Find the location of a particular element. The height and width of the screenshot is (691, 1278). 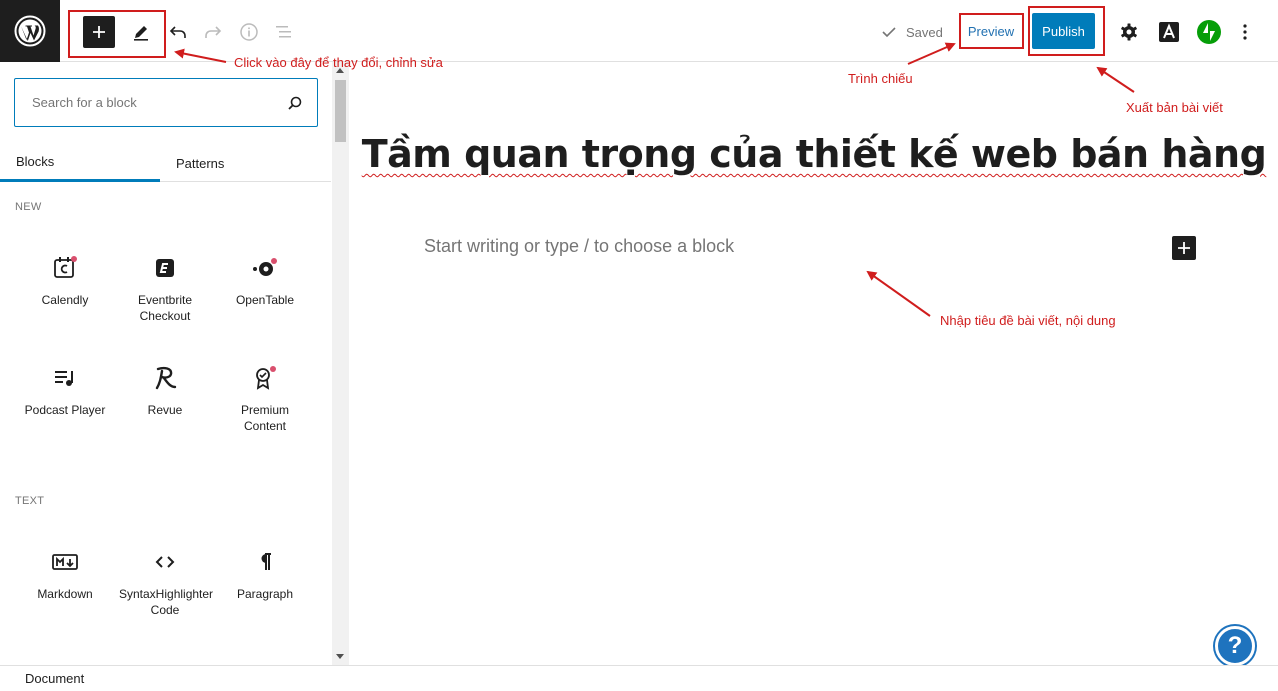

block-label: SyntaxHighlighter Code is located at coordinates (166, 602).